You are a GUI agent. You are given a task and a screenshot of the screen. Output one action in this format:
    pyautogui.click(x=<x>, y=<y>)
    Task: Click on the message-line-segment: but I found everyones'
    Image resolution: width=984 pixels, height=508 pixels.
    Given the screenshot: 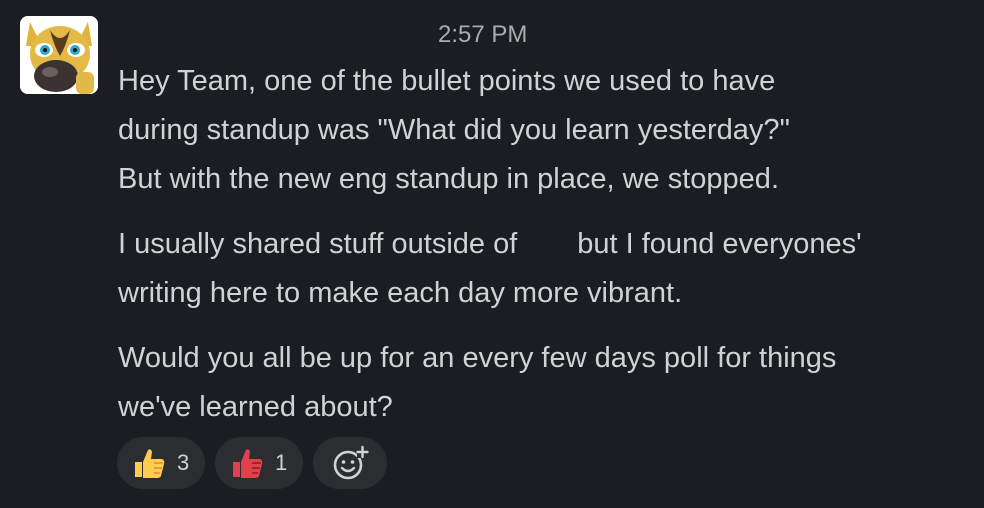 What is the action you would take?
    pyautogui.click(x=719, y=244)
    